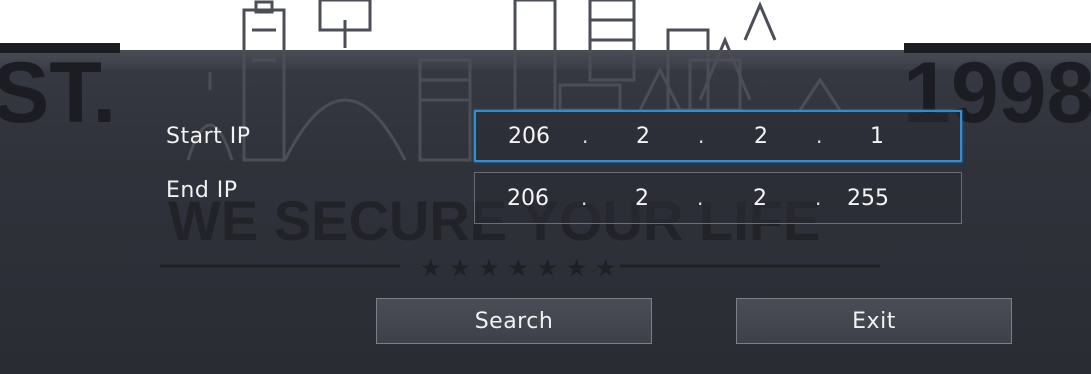 The width and height of the screenshot is (1091, 374). Describe the element at coordinates (868, 198) in the screenshot. I see `end-ip-octet-4: 255` at that location.